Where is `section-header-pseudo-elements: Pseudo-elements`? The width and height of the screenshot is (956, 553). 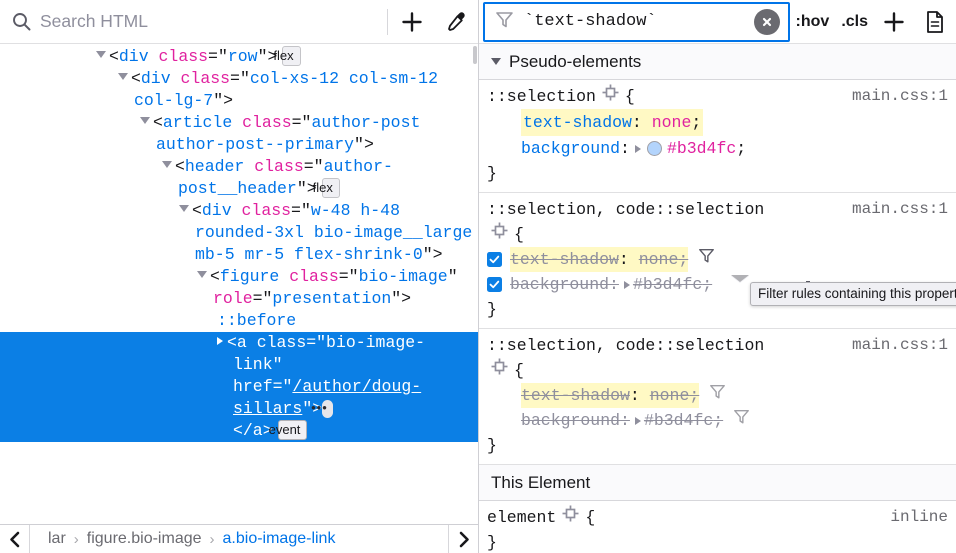 section-header-pseudo-elements: Pseudo-elements is located at coordinates (717, 62).